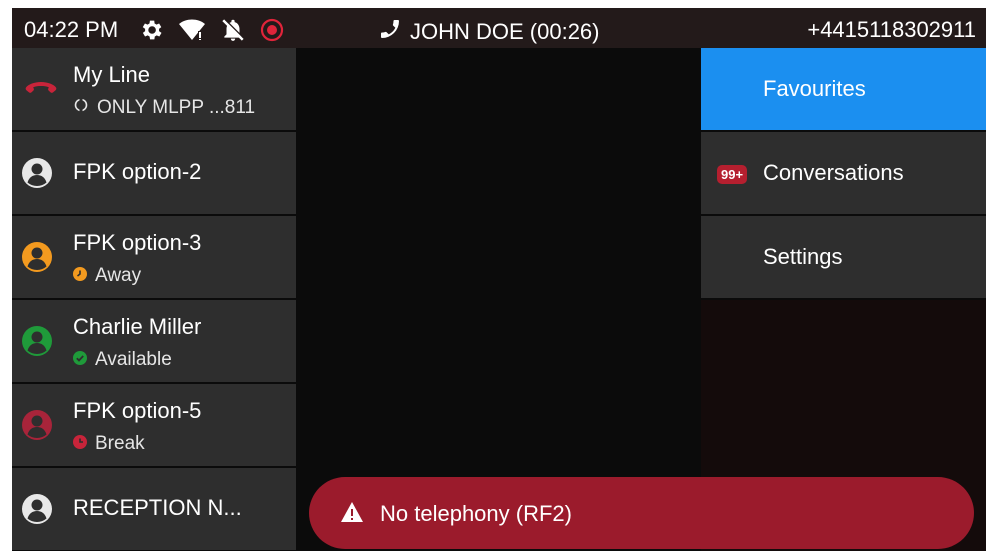 This screenshot has width=987, height=551. Describe the element at coordinates (81, 108) in the screenshot. I see `loop-icon` at that location.